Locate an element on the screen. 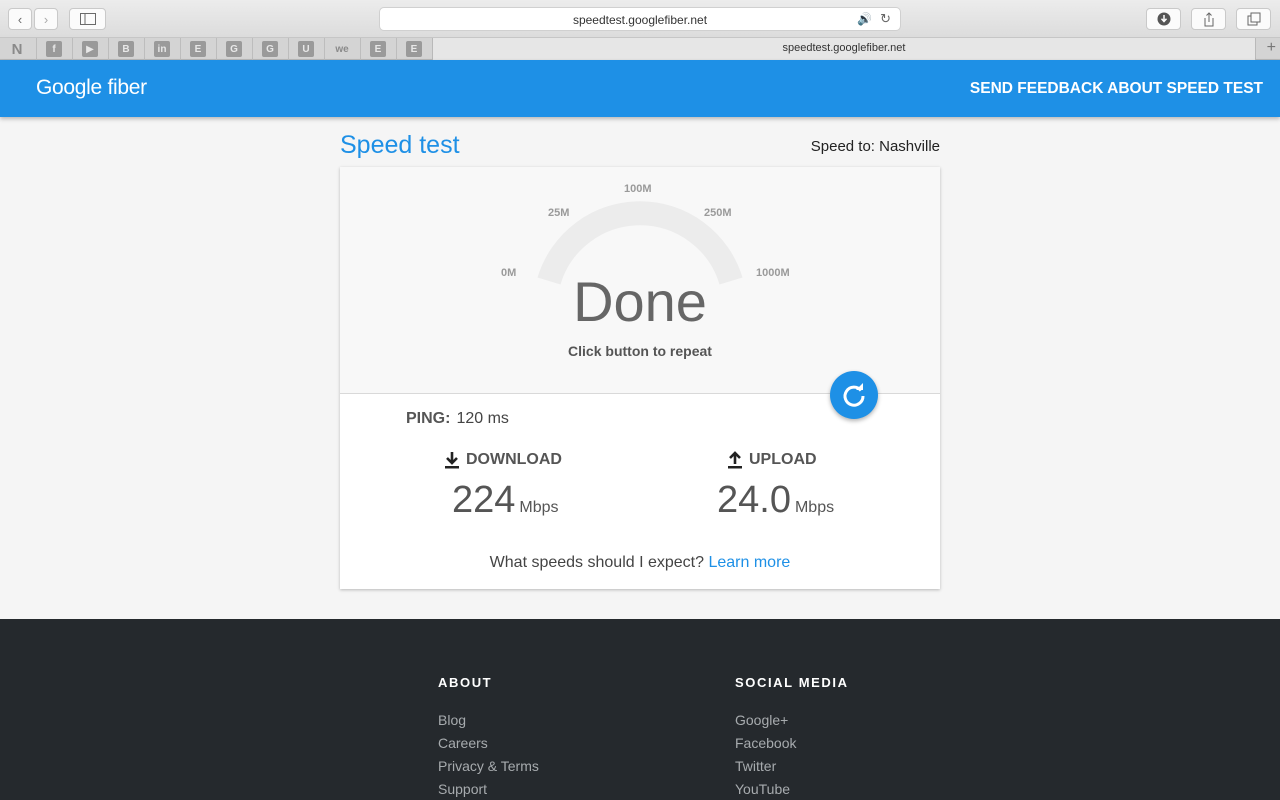  active-tab: speedtest.googlefiber.net is located at coordinates (844, 49).